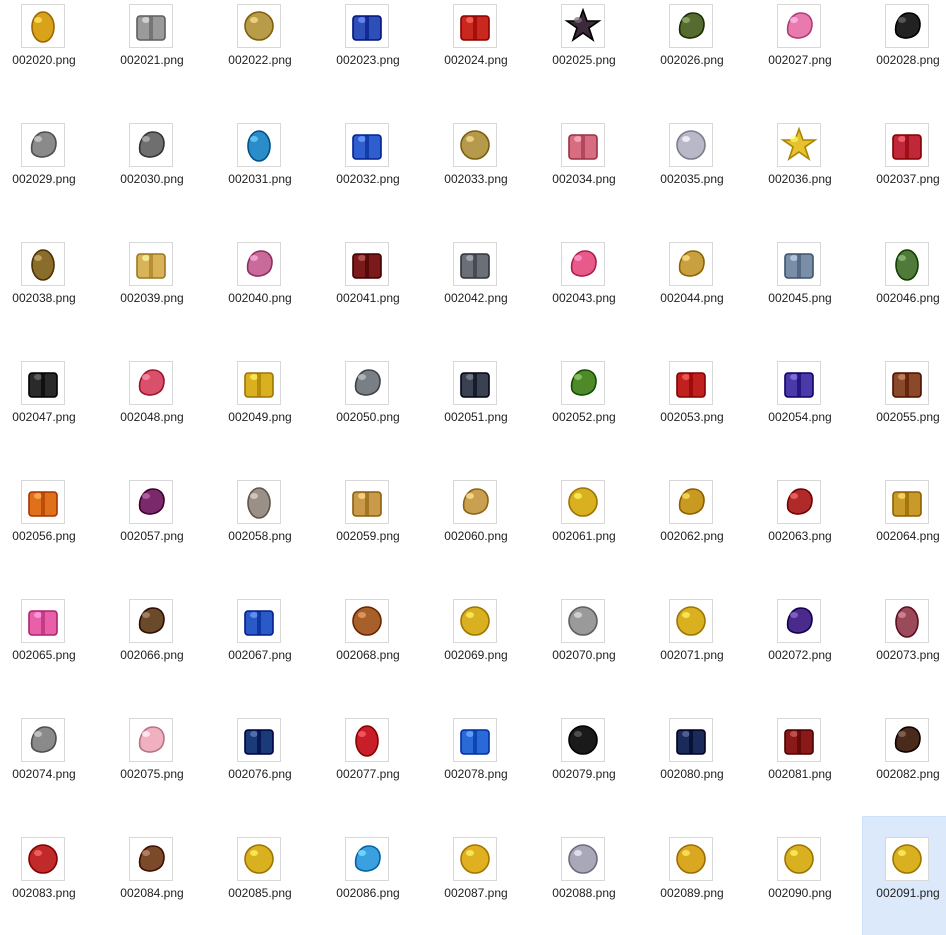 The height and width of the screenshot is (935, 946). I want to click on gold-stars-icon, so click(799, 145).